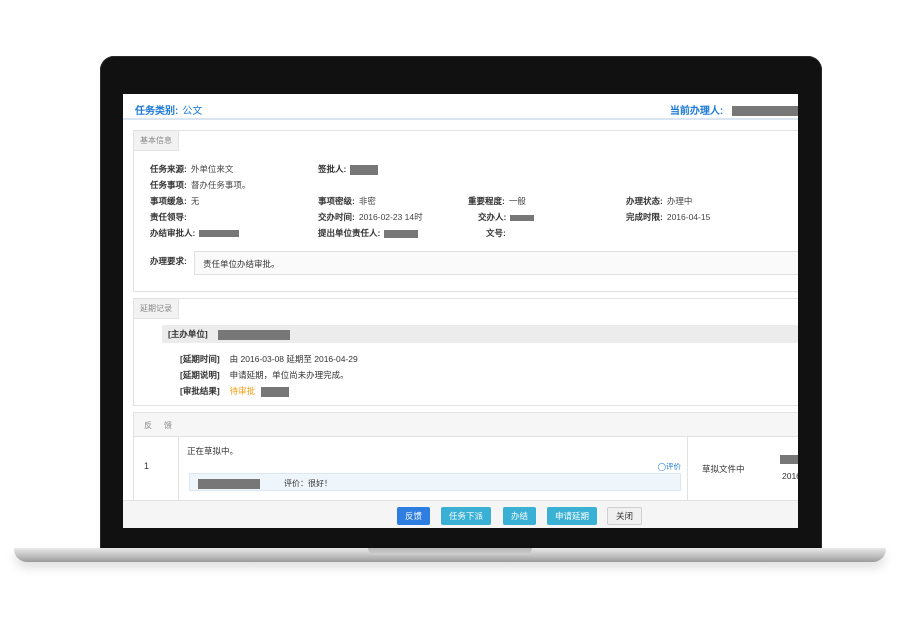 The height and width of the screenshot is (630, 900). I want to click on feedback-comment-text: 评价：很好！, so click(308, 483).